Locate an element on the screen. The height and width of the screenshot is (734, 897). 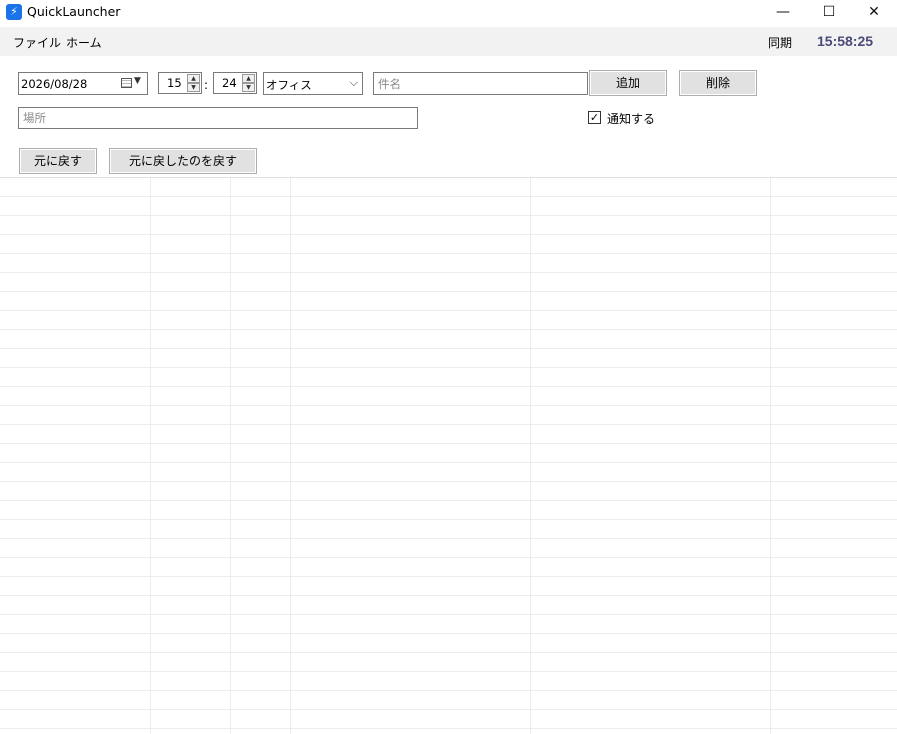
date-picker: 2026/08/28 ▼ is located at coordinates (83, 83).